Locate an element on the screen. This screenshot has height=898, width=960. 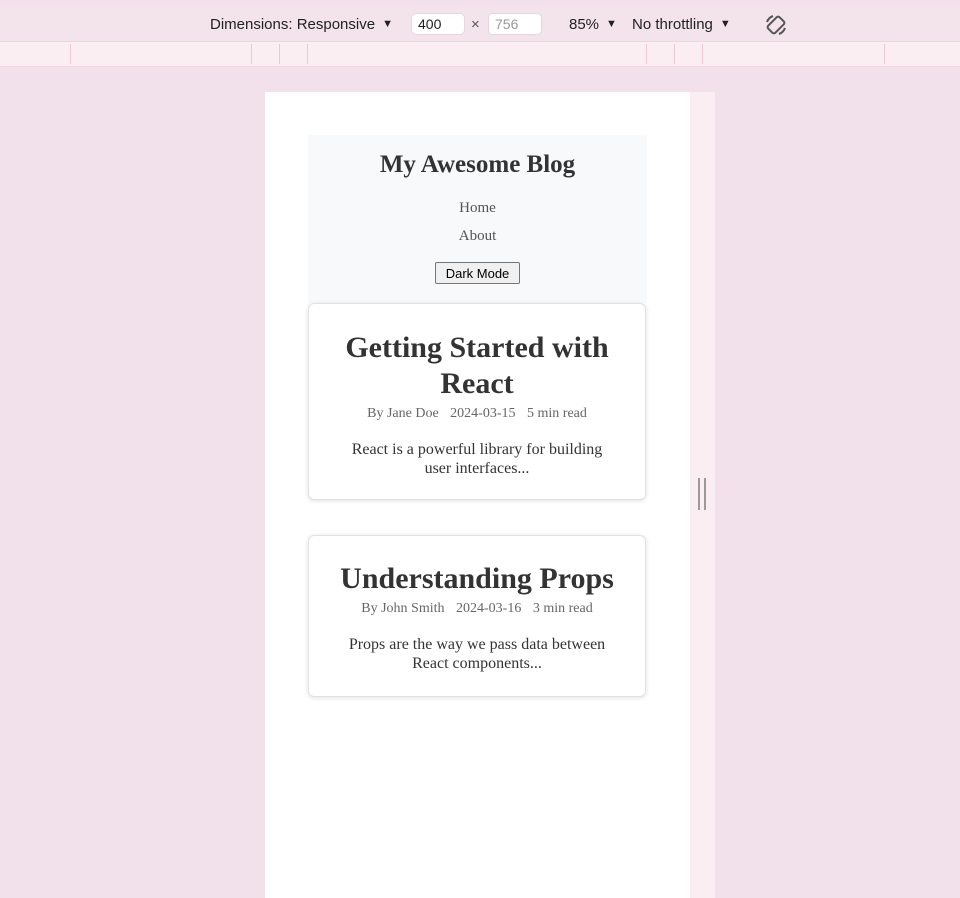
post-author: By John Smith is located at coordinates (403, 608).